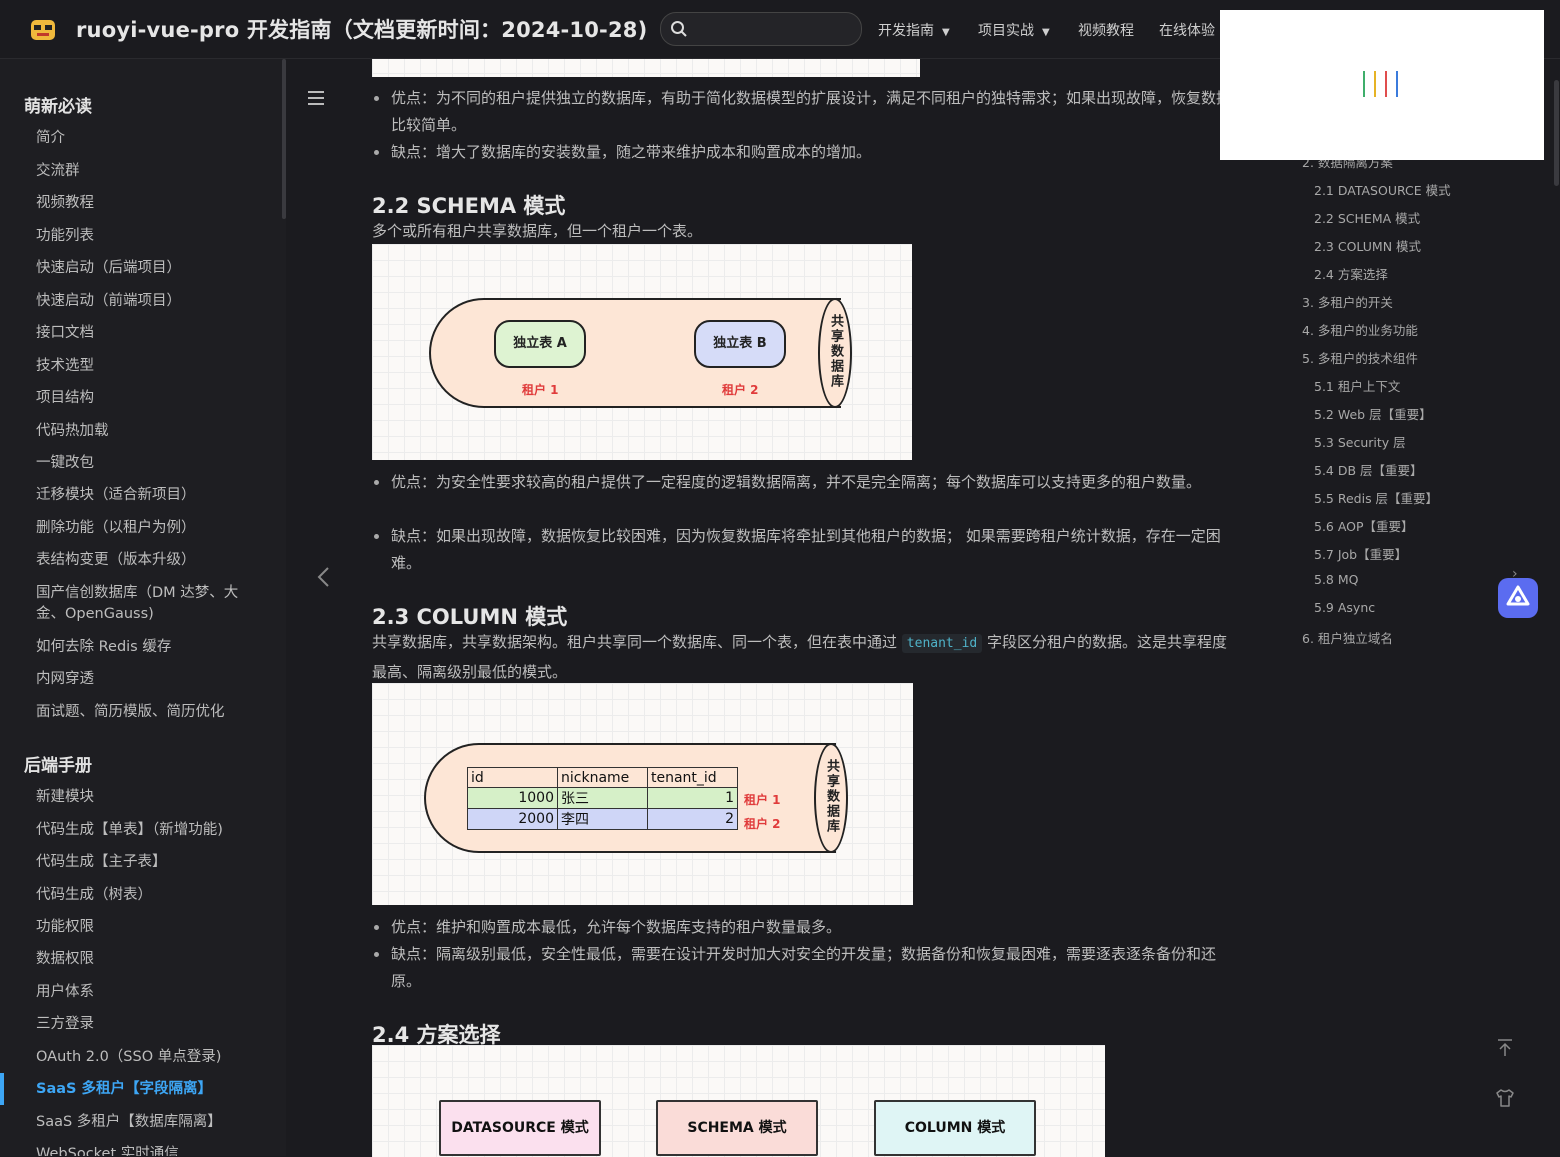 This screenshot has height=1157, width=1560. Describe the element at coordinates (361, 29) in the screenshot. I see `site-title: ruoyi-vue-pro 开发指南（文档更新时间：2024-10-28)` at that location.